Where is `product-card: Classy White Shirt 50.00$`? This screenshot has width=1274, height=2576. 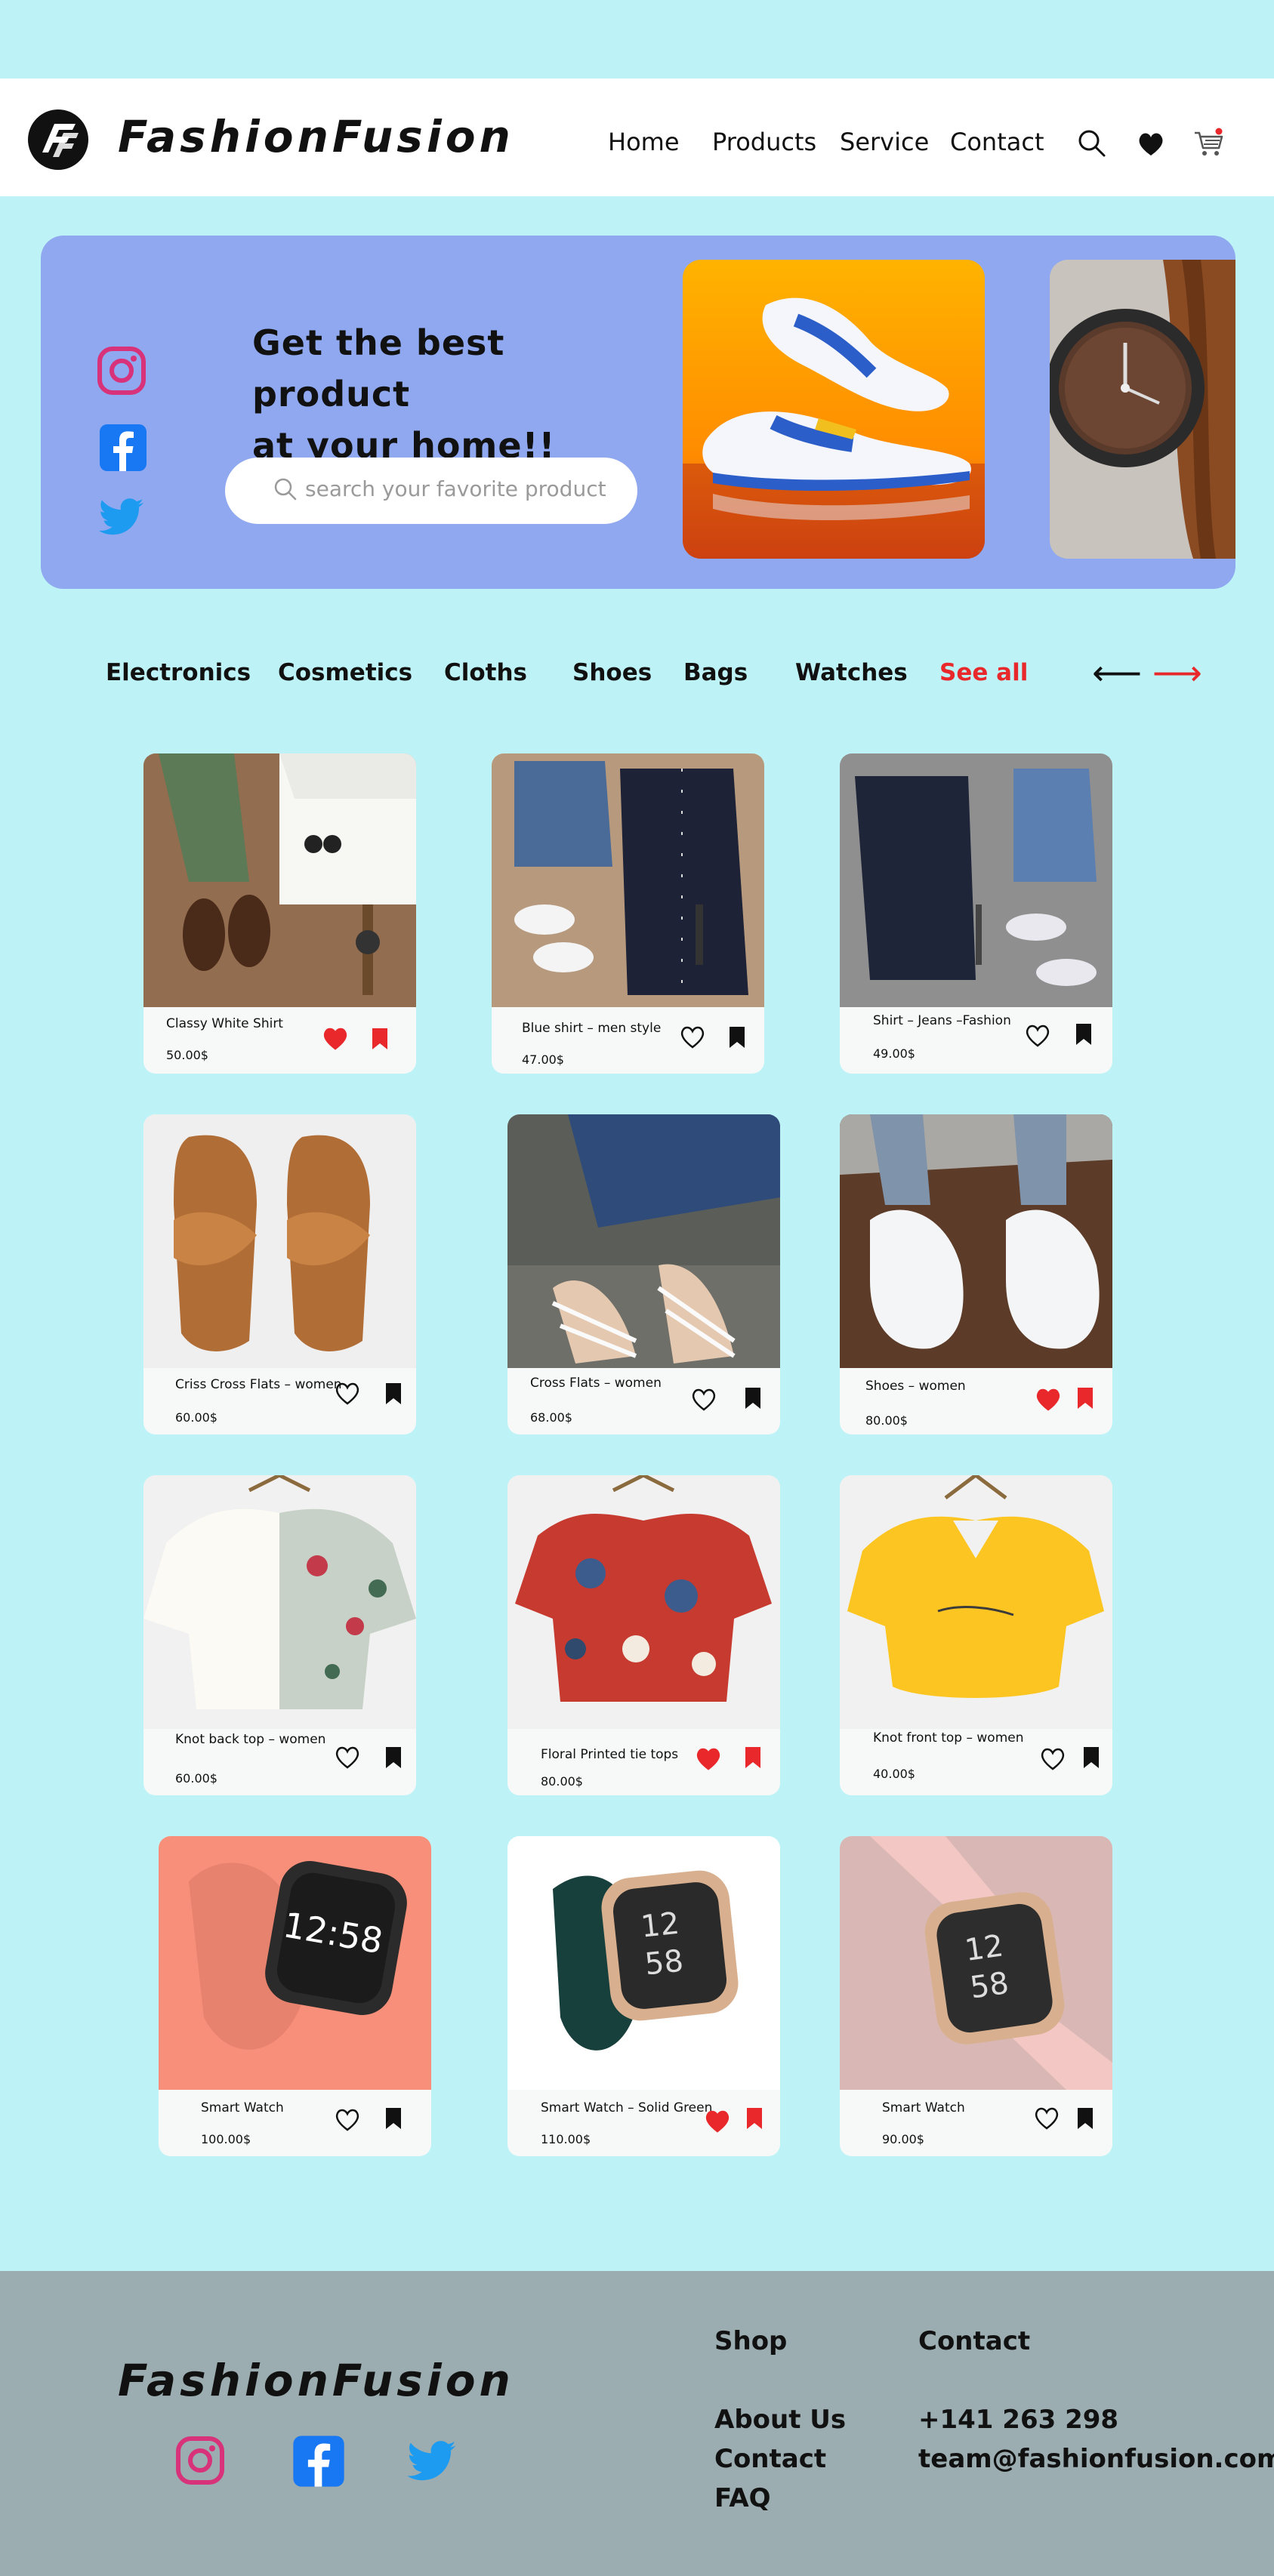 product-card: Classy White Shirt 50.00$ is located at coordinates (279, 913).